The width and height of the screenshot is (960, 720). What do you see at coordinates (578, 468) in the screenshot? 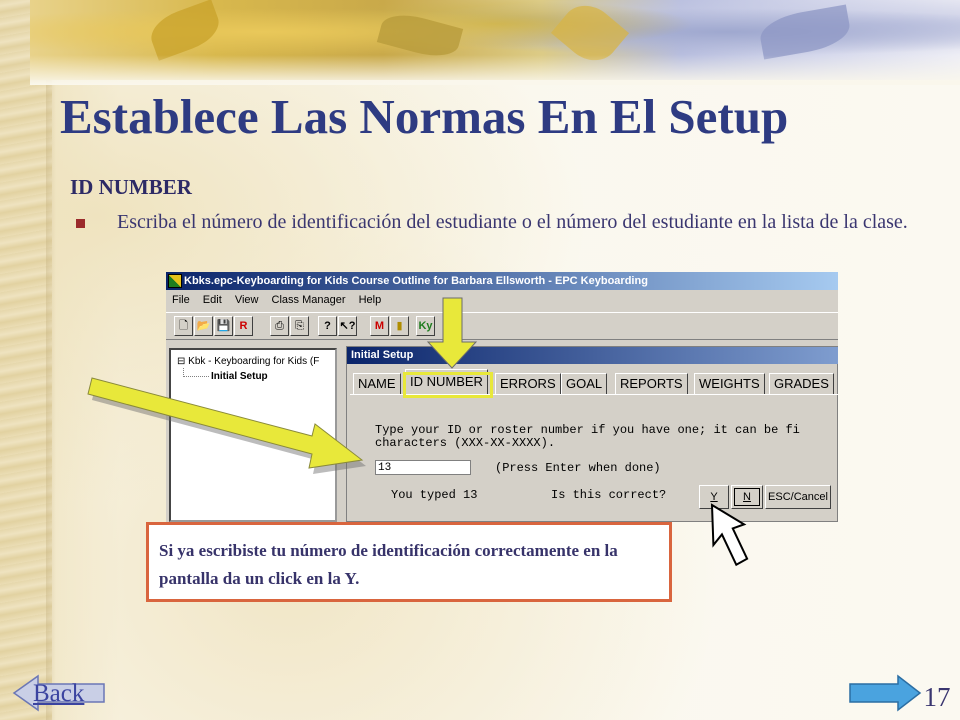
I see `press-enter-hint: (Press Enter when done)` at bounding box center [578, 468].